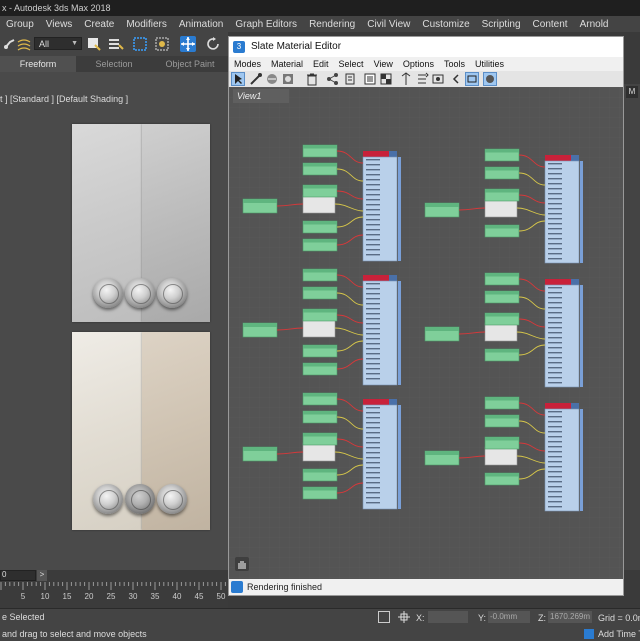  I want to click on menu-item-graph-editors: Graph Editors, so click(266, 24).